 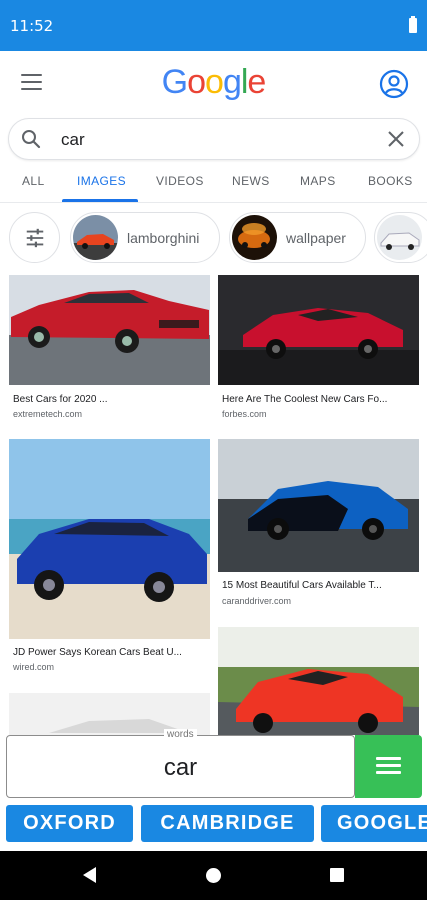 What do you see at coordinates (337, 875) in the screenshot?
I see `recents-icon` at bounding box center [337, 875].